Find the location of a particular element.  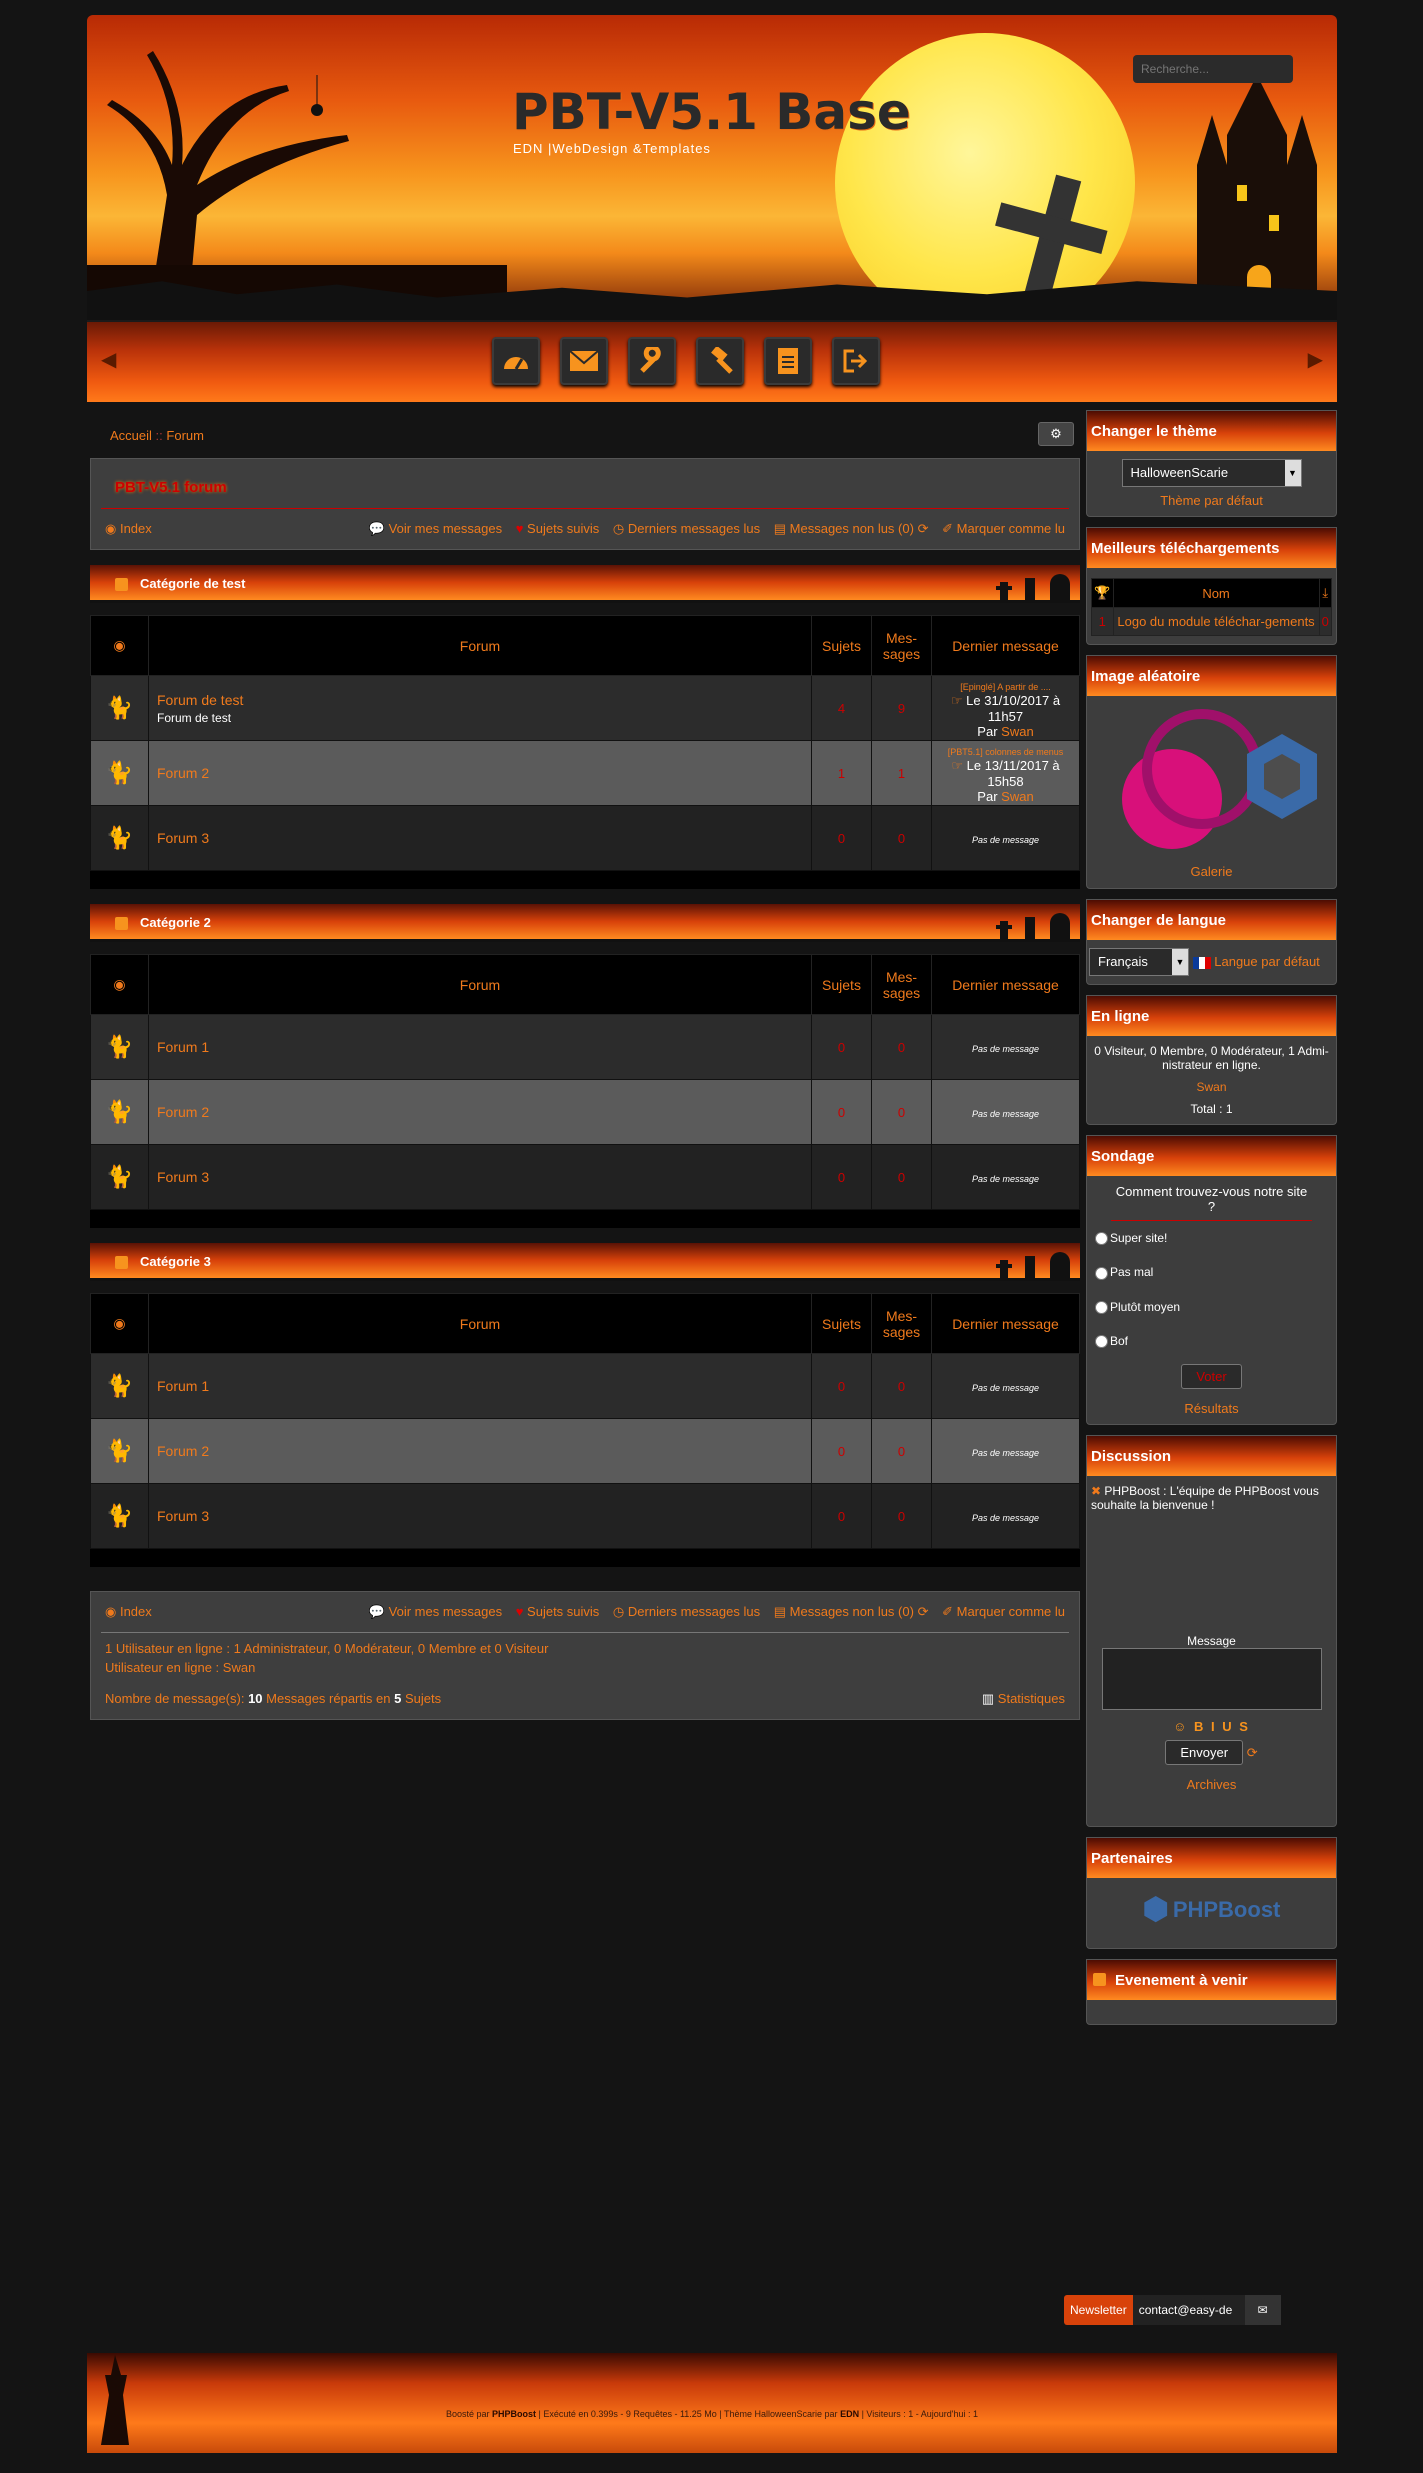

menu-moderation-button is located at coordinates (720, 361).